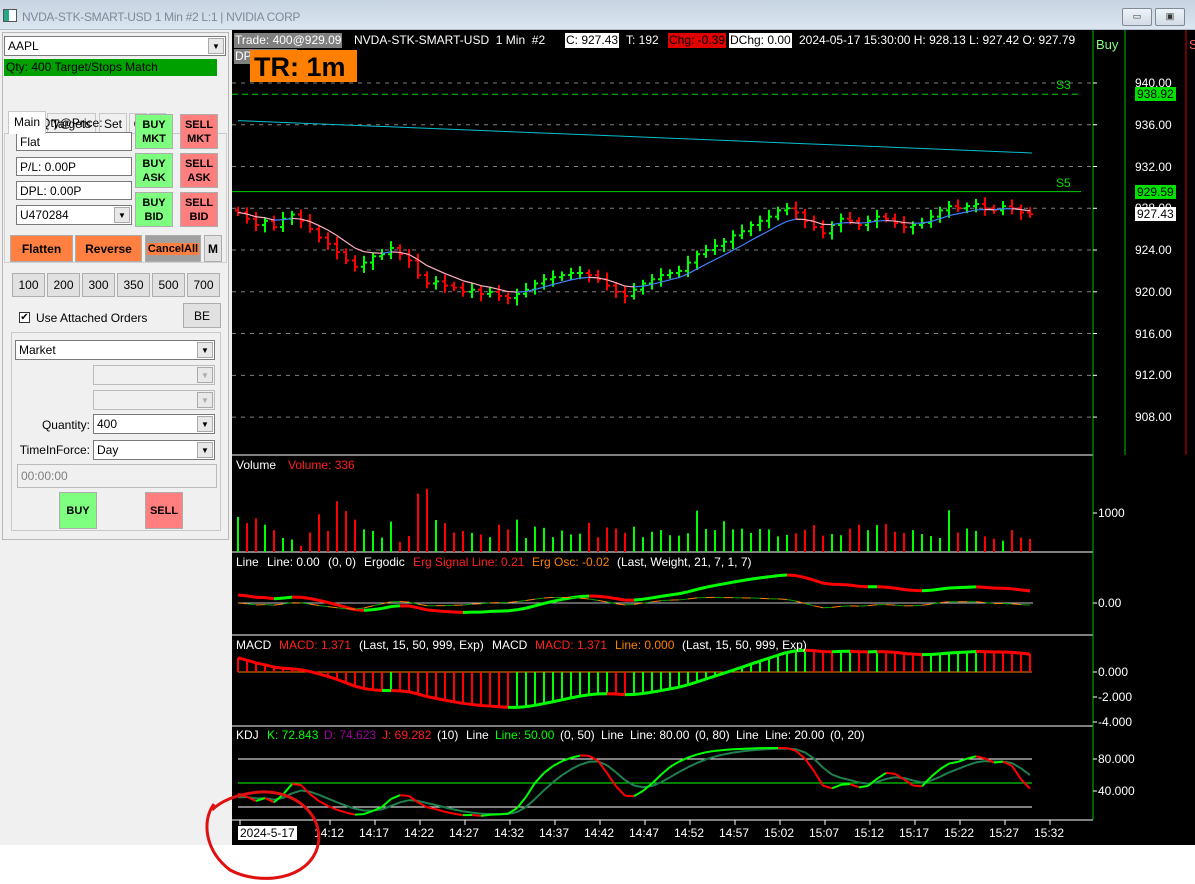 The image size is (1195, 884). What do you see at coordinates (113, 123) in the screenshot?
I see `tab-set: Set` at bounding box center [113, 123].